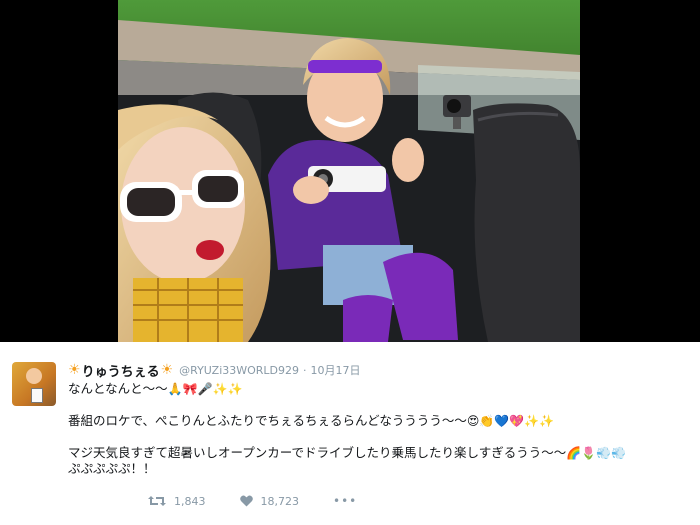 The width and height of the screenshot is (700, 525). I want to click on blue-heart-emoji: 💙, so click(502, 421).